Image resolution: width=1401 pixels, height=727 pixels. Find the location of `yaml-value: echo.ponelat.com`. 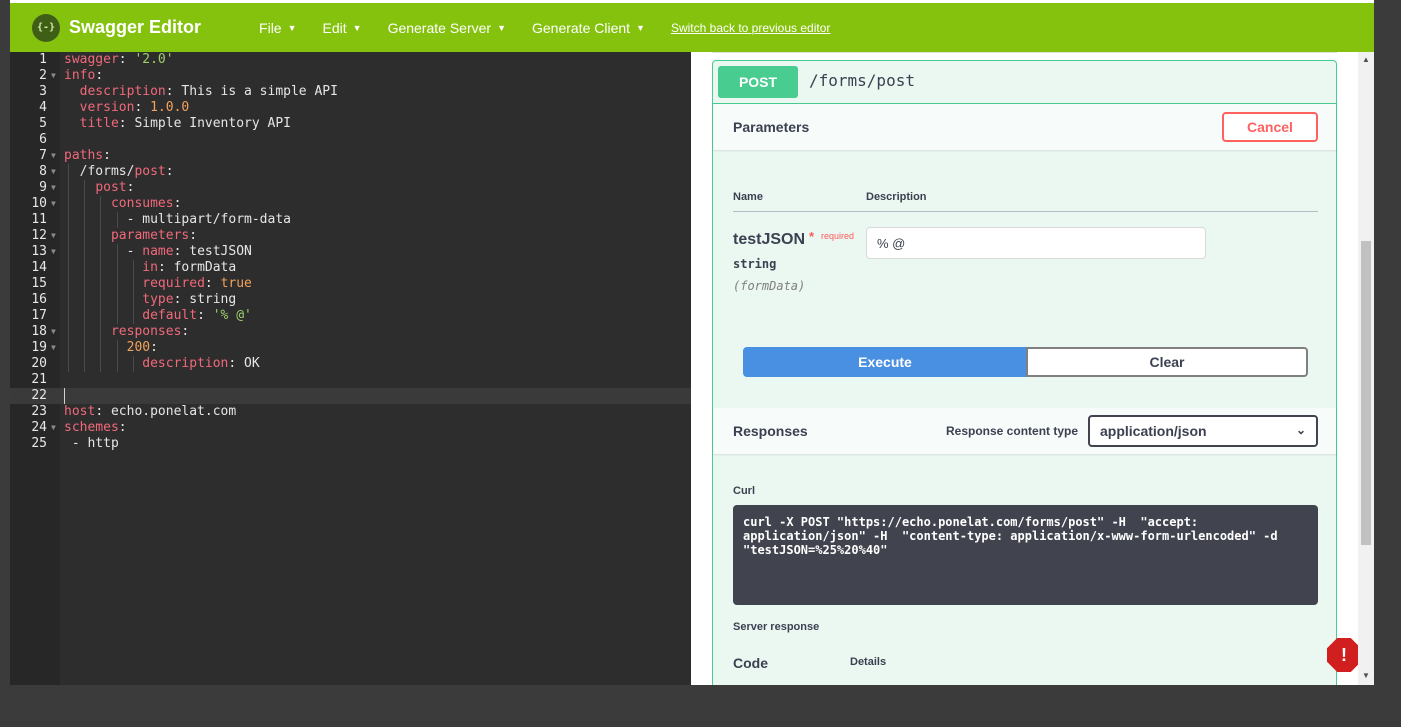

yaml-value: echo.ponelat.com is located at coordinates (173, 411).